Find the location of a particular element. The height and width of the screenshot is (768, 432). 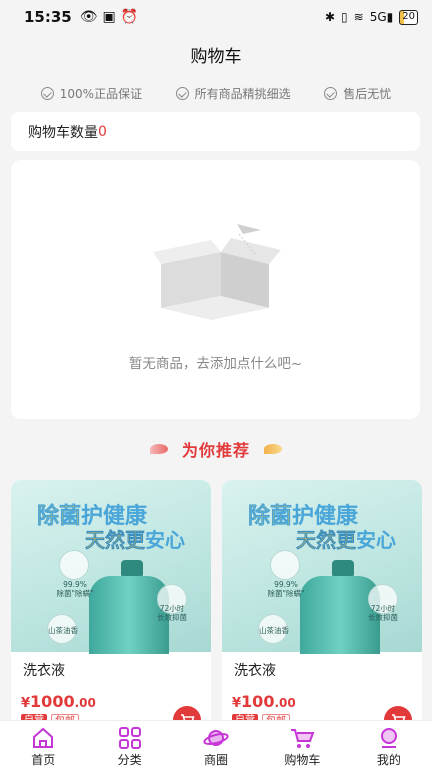

status-left-icons: 👁 ▣ ⏰ is located at coordinates (109, 17).